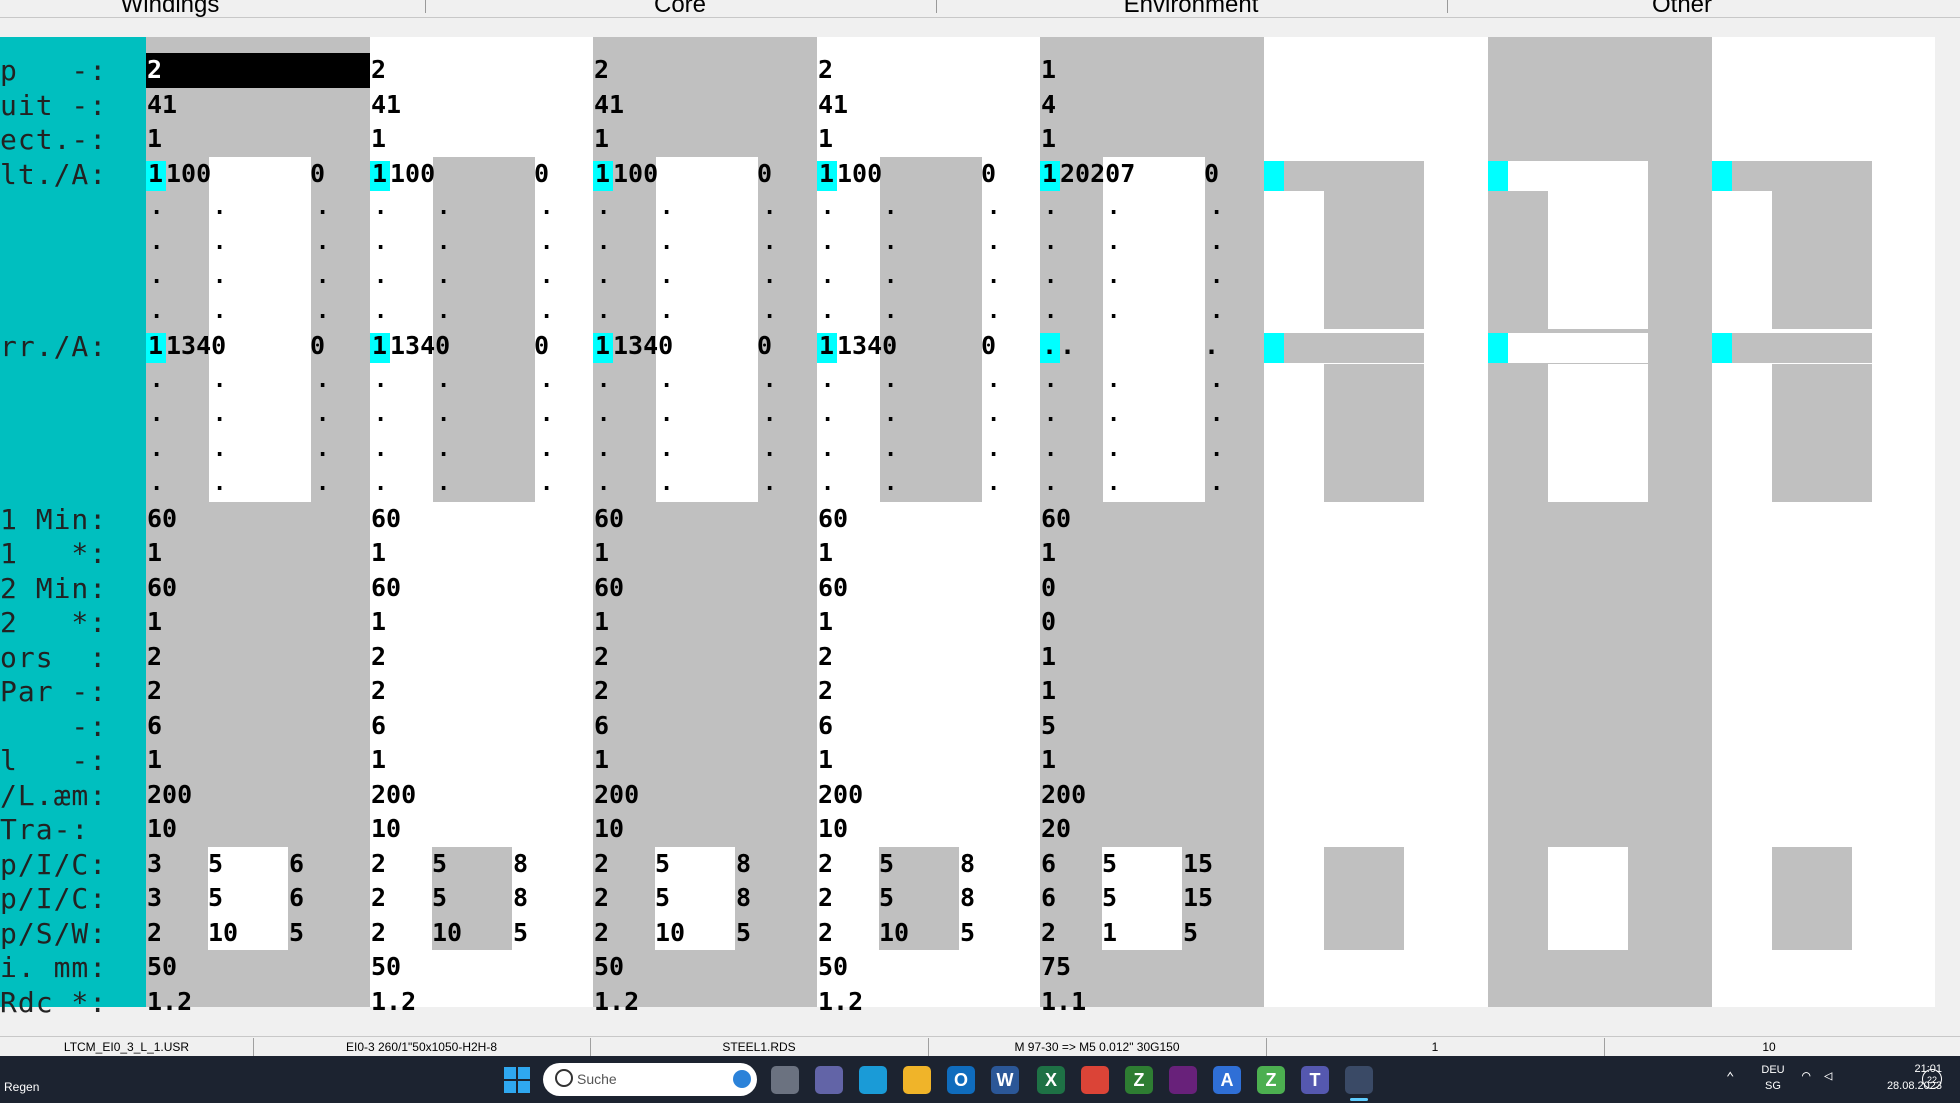  Describe the element at coordinates (1828, 1076) in the screenshot. I see `volume-icon: ◁` at that location.